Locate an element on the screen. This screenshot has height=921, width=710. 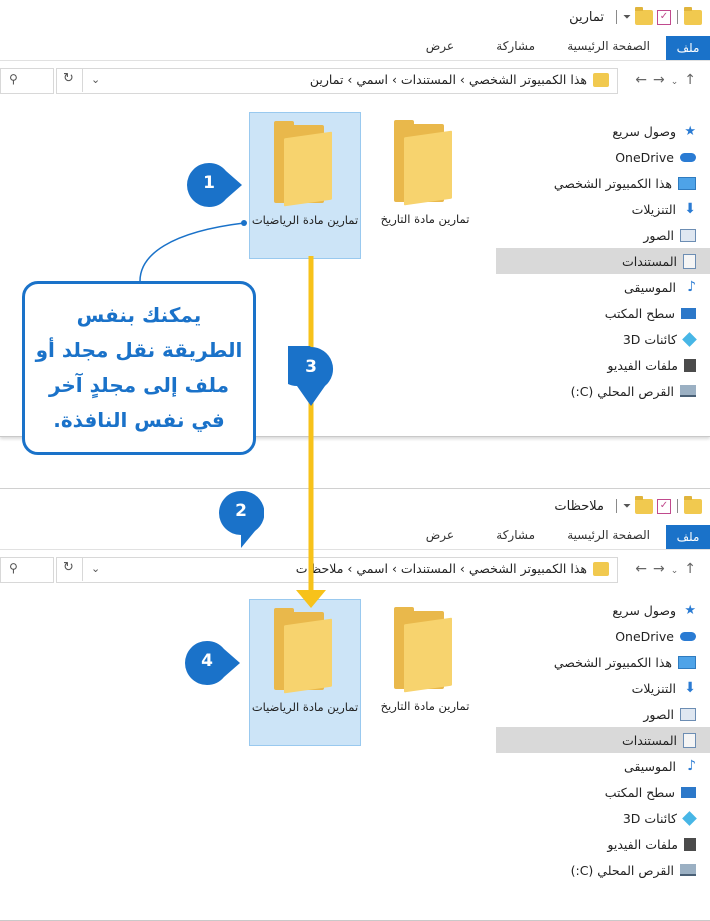
step-badge-2: 2 is located at coordinates (241, 519).